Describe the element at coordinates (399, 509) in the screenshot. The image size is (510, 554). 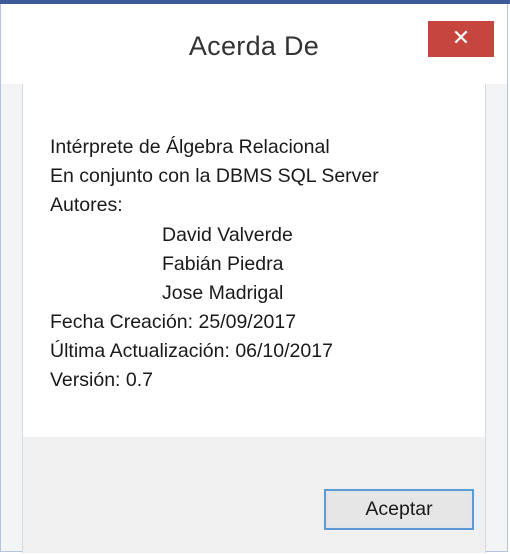
I see `ok-button: Aceptar` at that location.